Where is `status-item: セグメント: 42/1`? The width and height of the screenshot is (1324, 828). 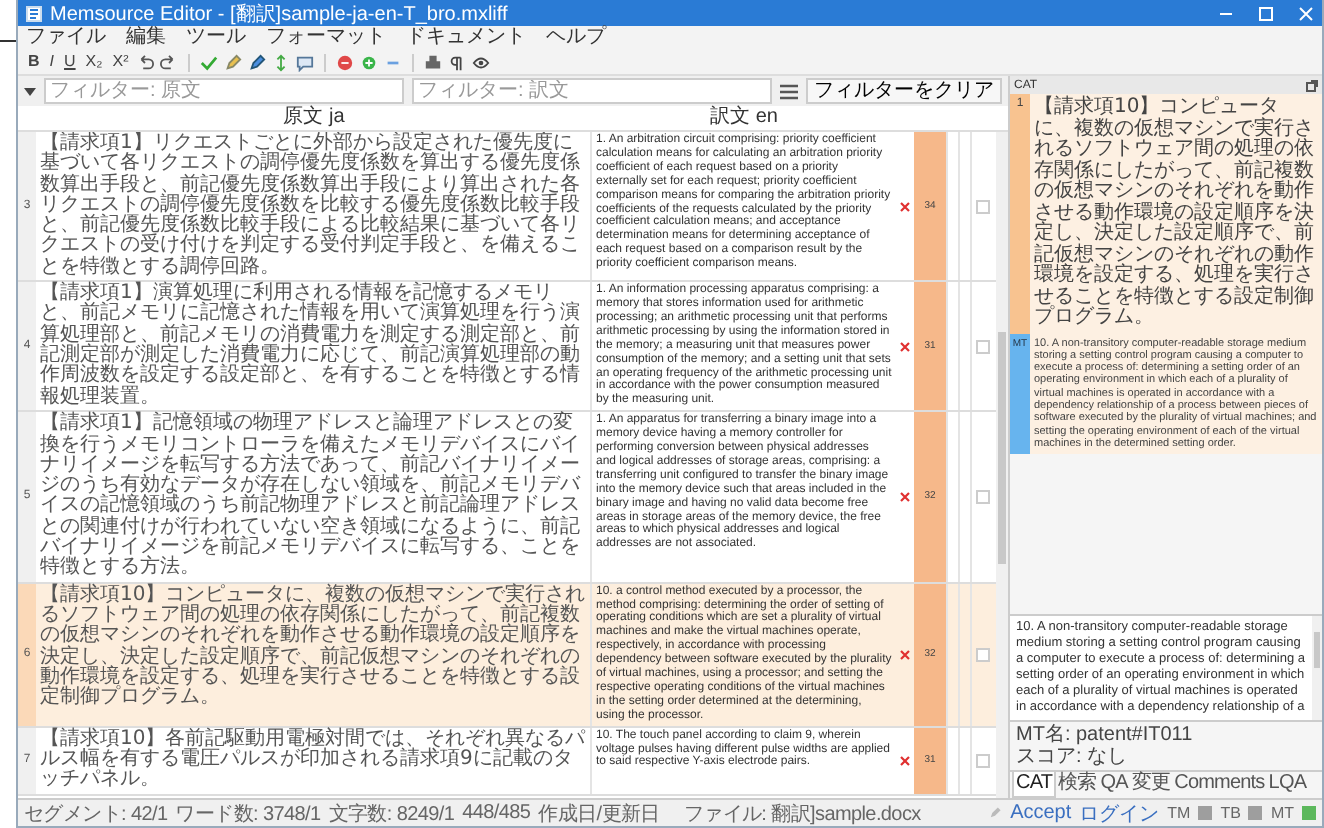
status-item: セグメント: 42/1 is located at coordinates (96, 814).